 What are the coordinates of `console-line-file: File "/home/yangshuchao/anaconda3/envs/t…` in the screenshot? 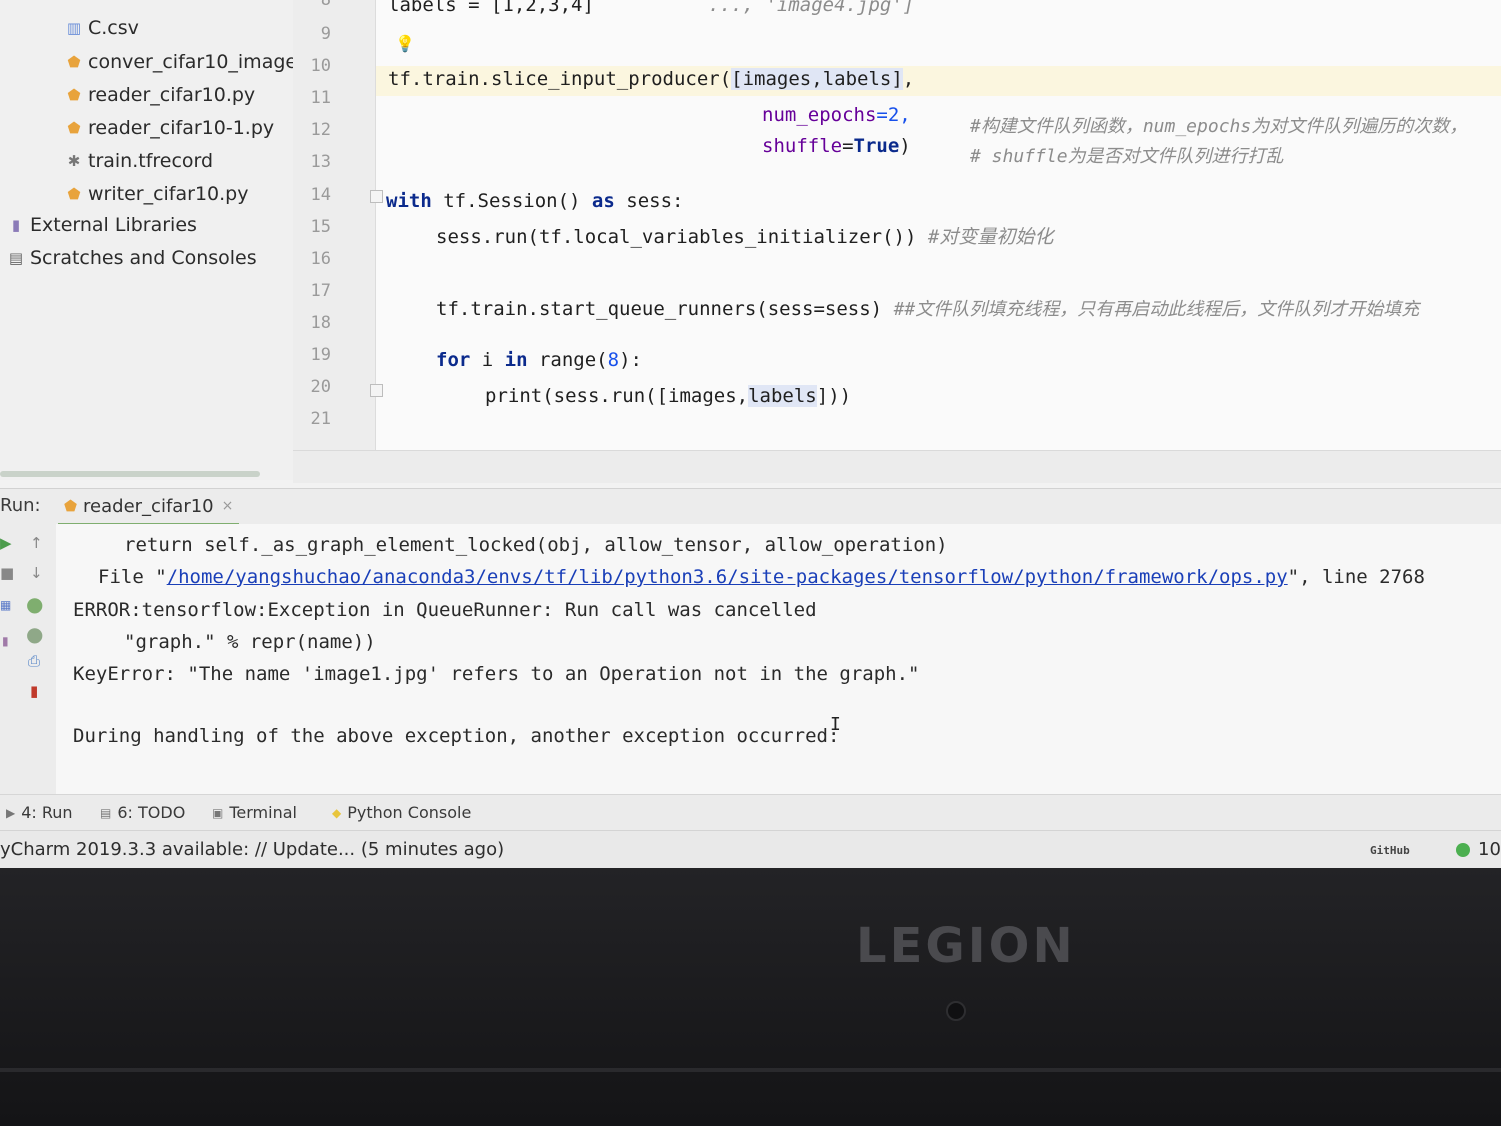 It's located at (761, 577).